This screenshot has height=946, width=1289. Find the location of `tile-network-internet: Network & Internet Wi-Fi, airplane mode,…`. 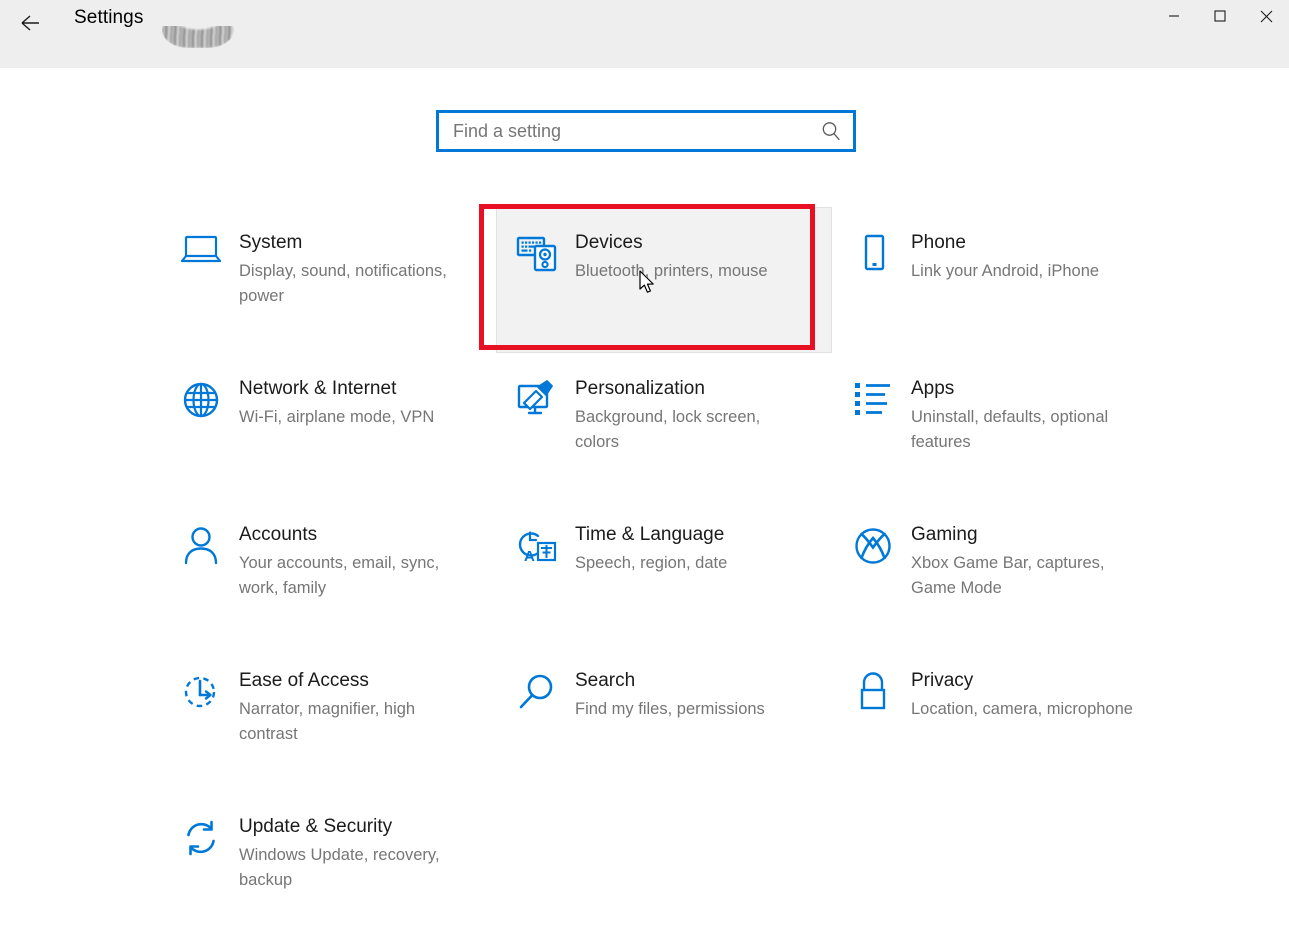

tile-network-internet: Network & Internet Wi-Fi, airplane mode,… is located at coordinates (328, 426).